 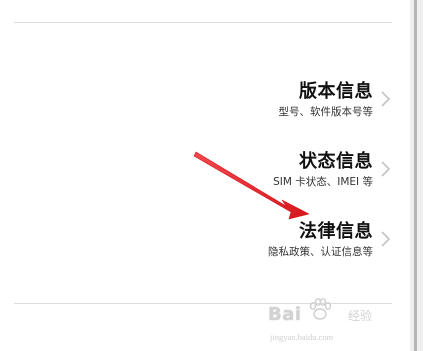 I want to click on settings-item-title: 法律信息, so click(x=336, y=231).